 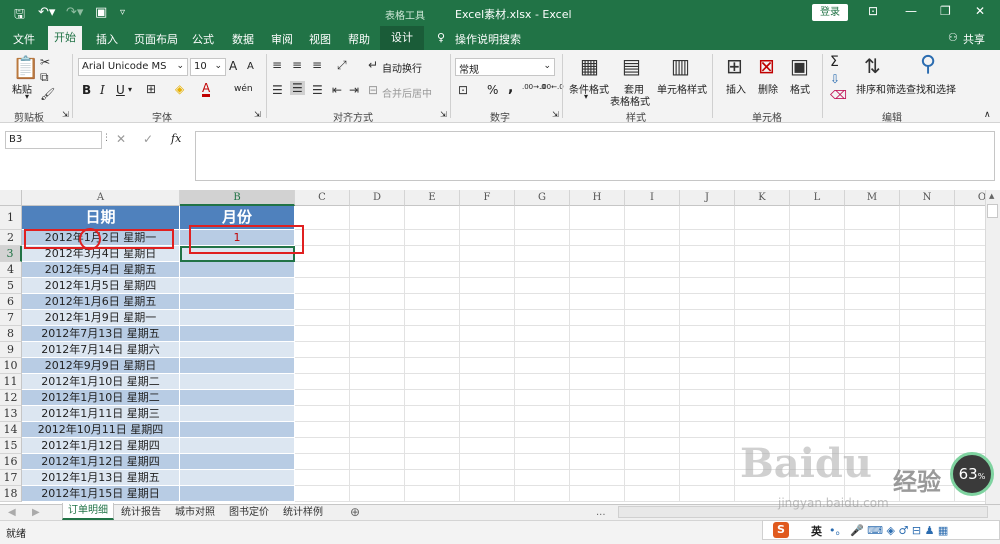 I want to click on sheet-prev-icon: ◀, so click(x=12, y=513).